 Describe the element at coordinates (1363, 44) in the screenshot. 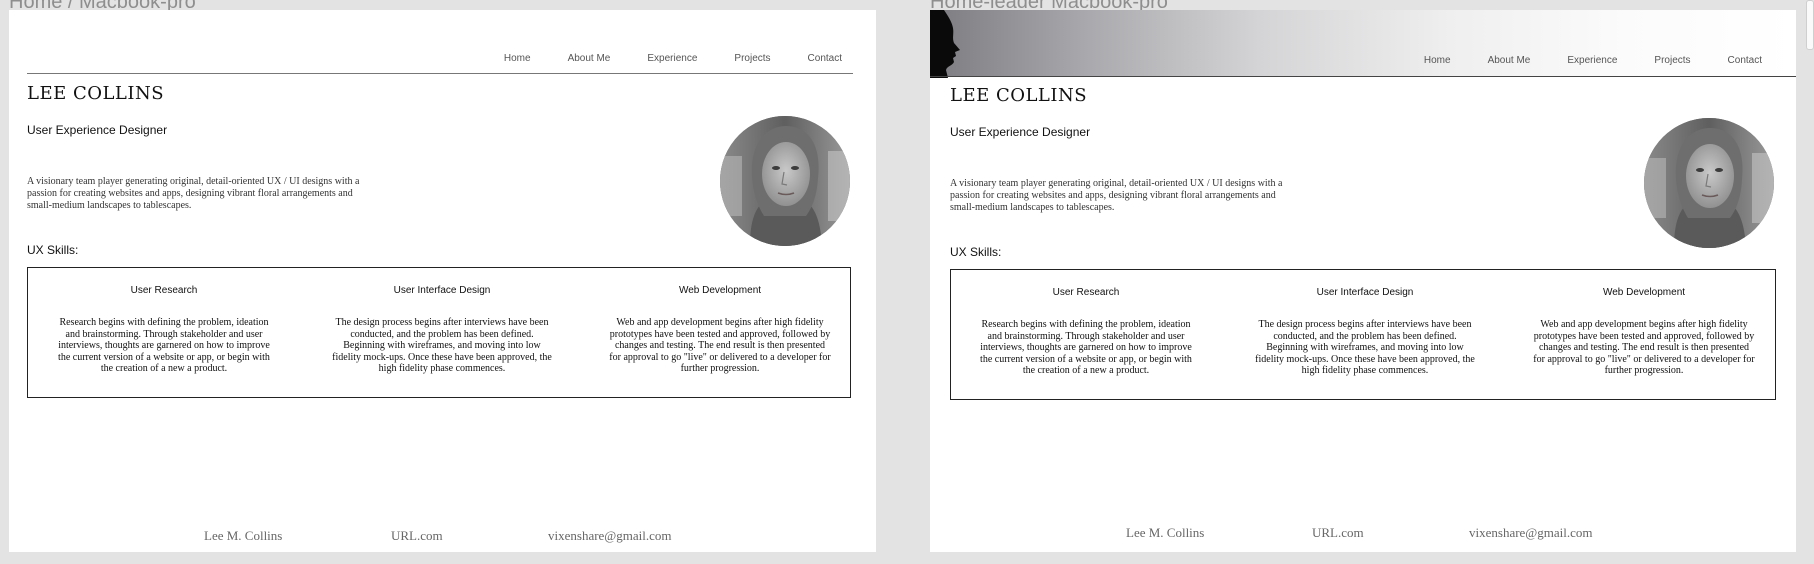

I see `header-banner` at that location.